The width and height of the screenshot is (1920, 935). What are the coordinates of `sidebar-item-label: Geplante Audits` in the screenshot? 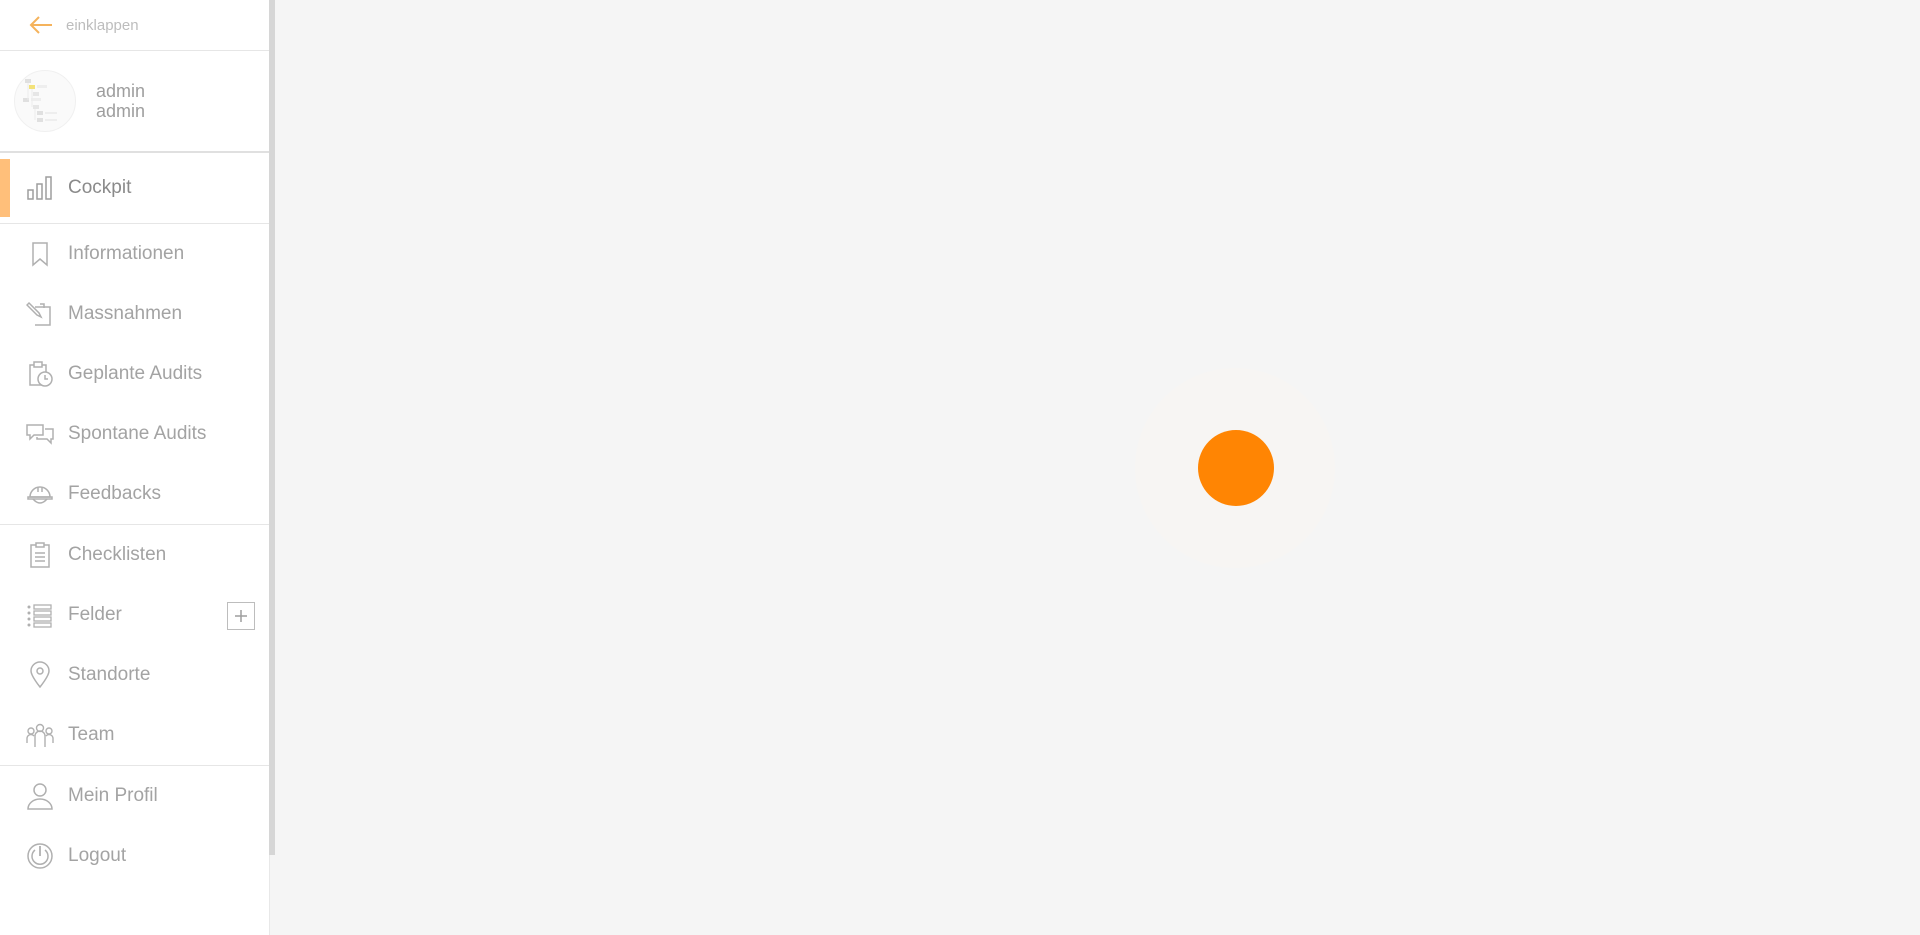 It's located at (135, 373).